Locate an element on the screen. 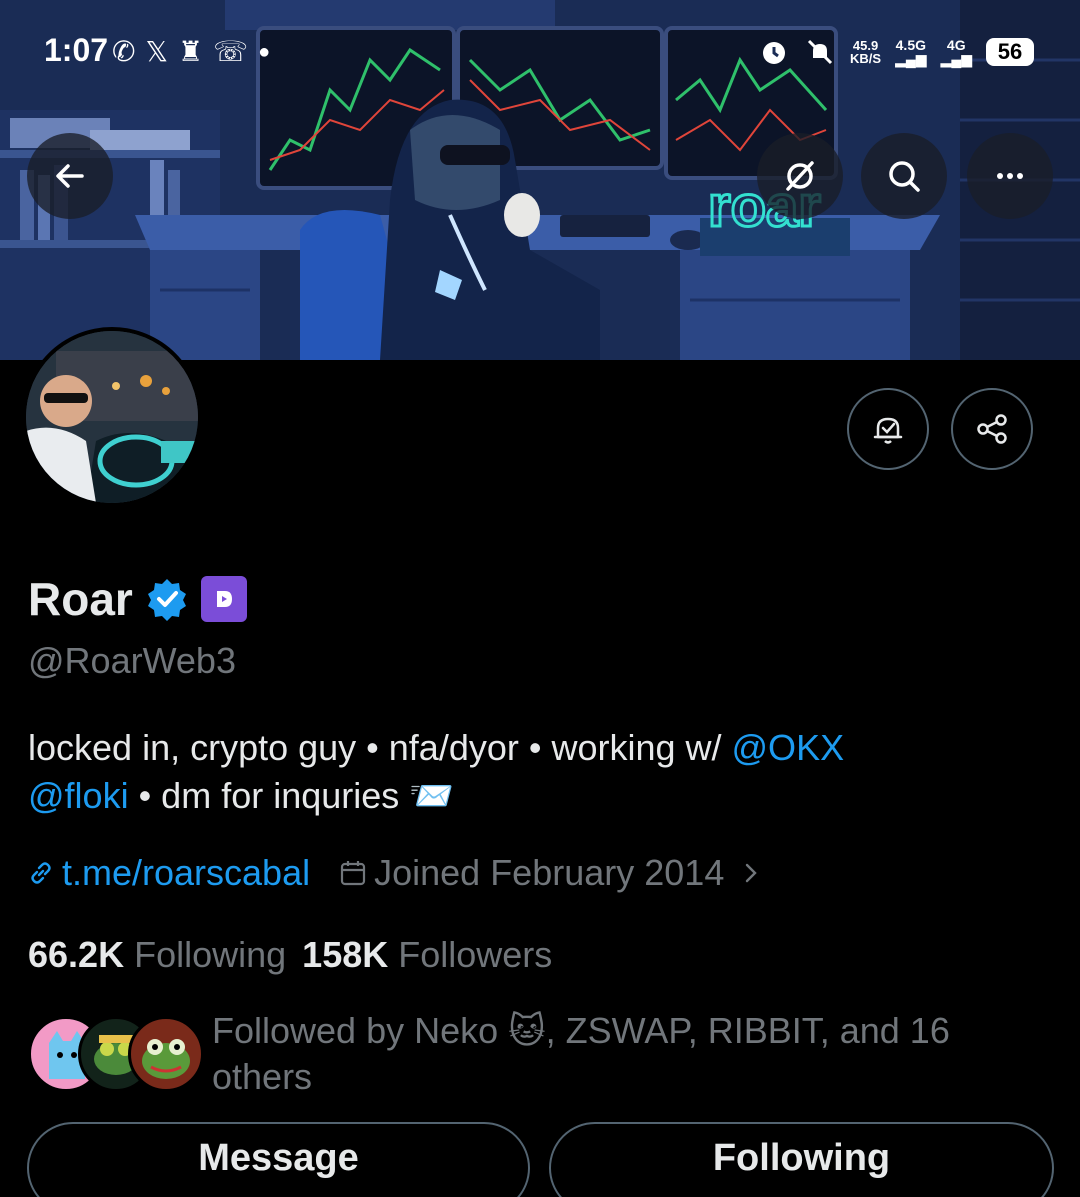 The height and width of the screenshot is (1197, 1080). battery-indicator: 56 is located at coordinates (1010, 52).